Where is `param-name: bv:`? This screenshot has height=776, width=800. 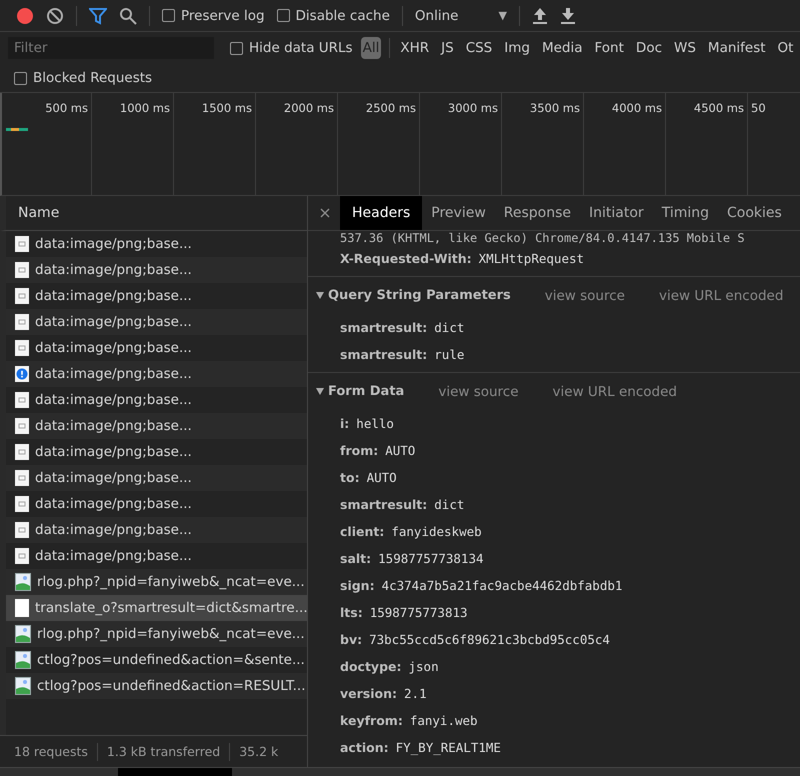 param-name: bv: is located at coordinates (351, 639).